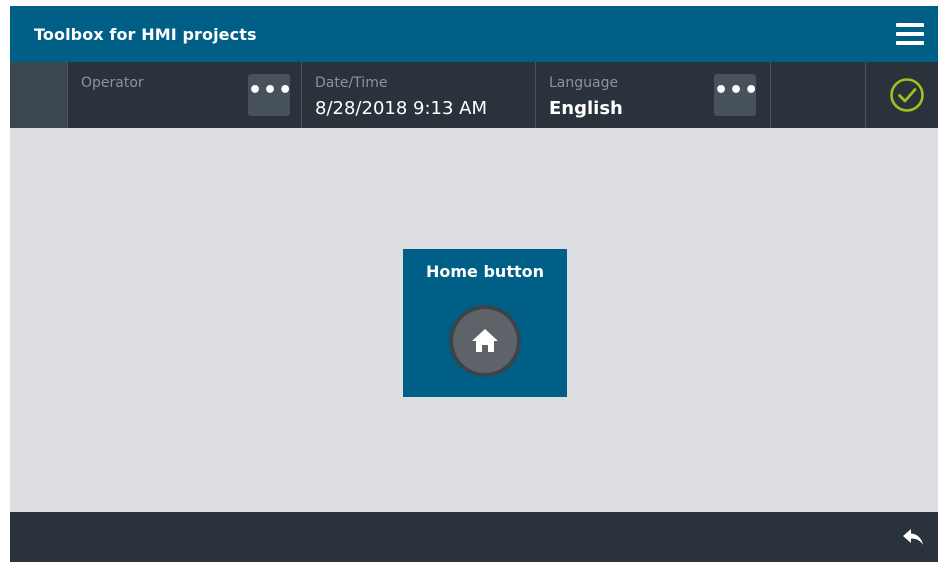 This screenshot has width=938, height=562. I want to click on language-value: English, so click(586, 108).